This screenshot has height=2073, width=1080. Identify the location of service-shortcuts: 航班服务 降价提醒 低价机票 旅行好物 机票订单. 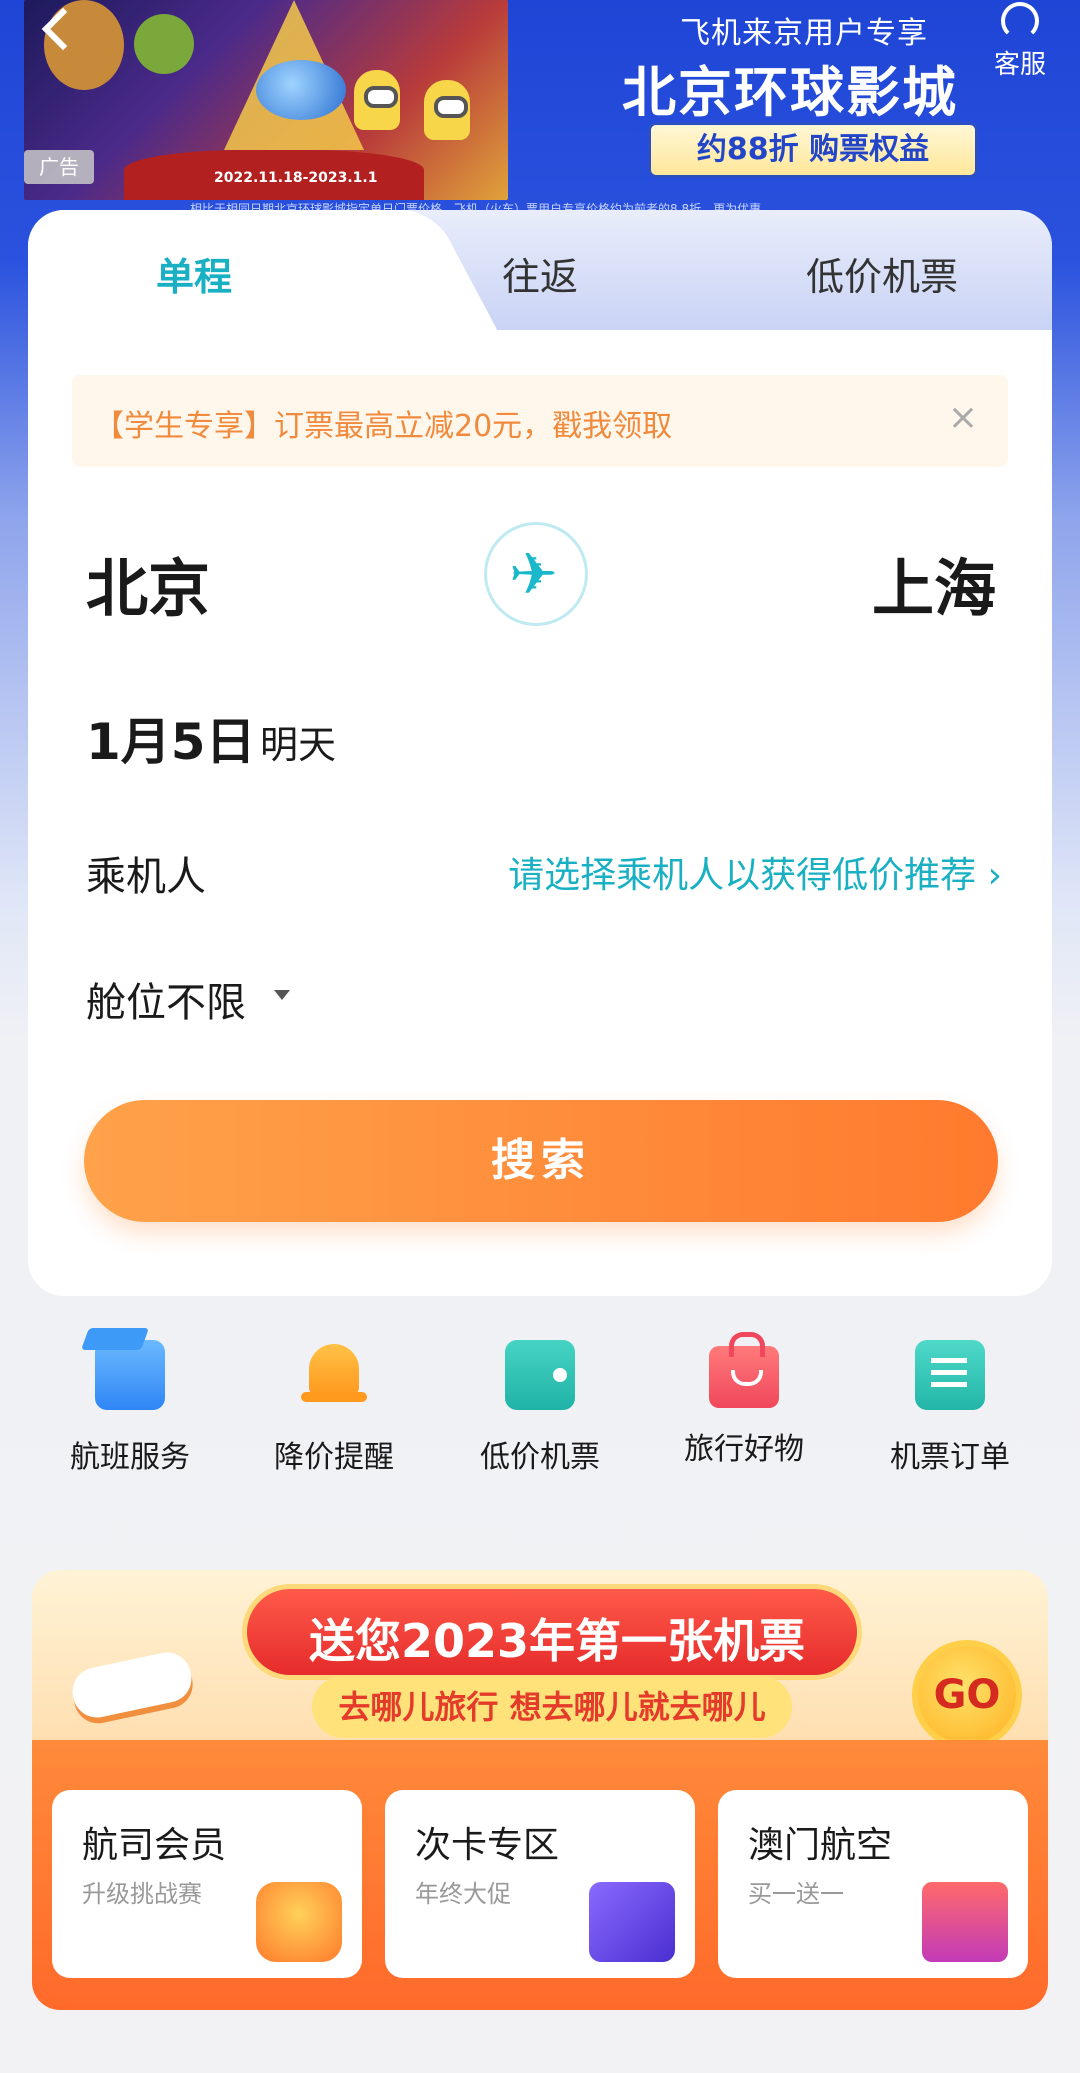
(540, 1416).